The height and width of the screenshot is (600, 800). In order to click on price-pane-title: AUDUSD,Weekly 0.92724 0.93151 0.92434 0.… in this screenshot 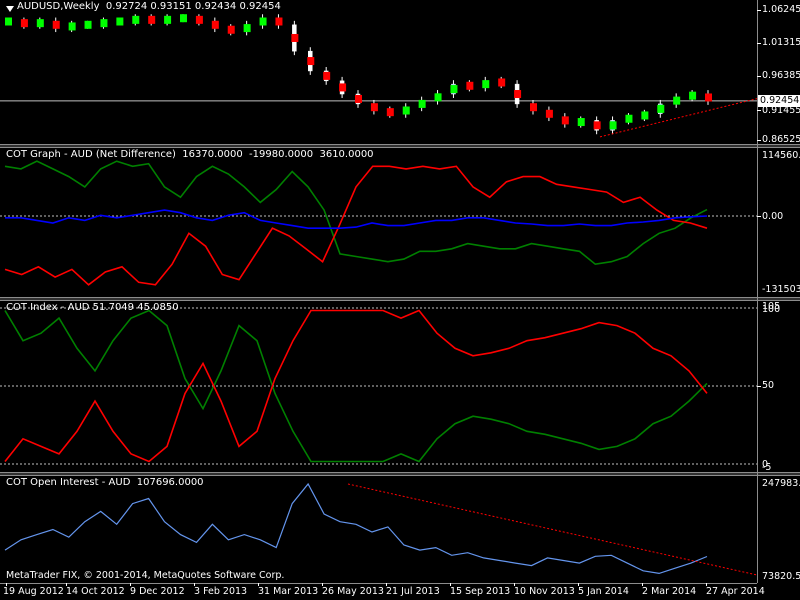, I will do `click(149, 6)`.